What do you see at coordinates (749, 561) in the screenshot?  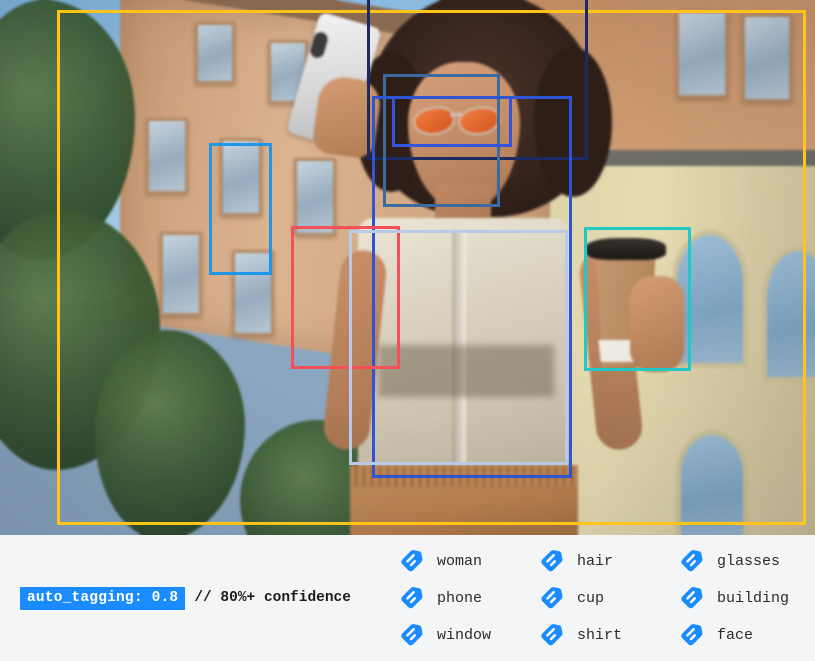 I see `tag-label: glasses` at bounding box center [749, 561].